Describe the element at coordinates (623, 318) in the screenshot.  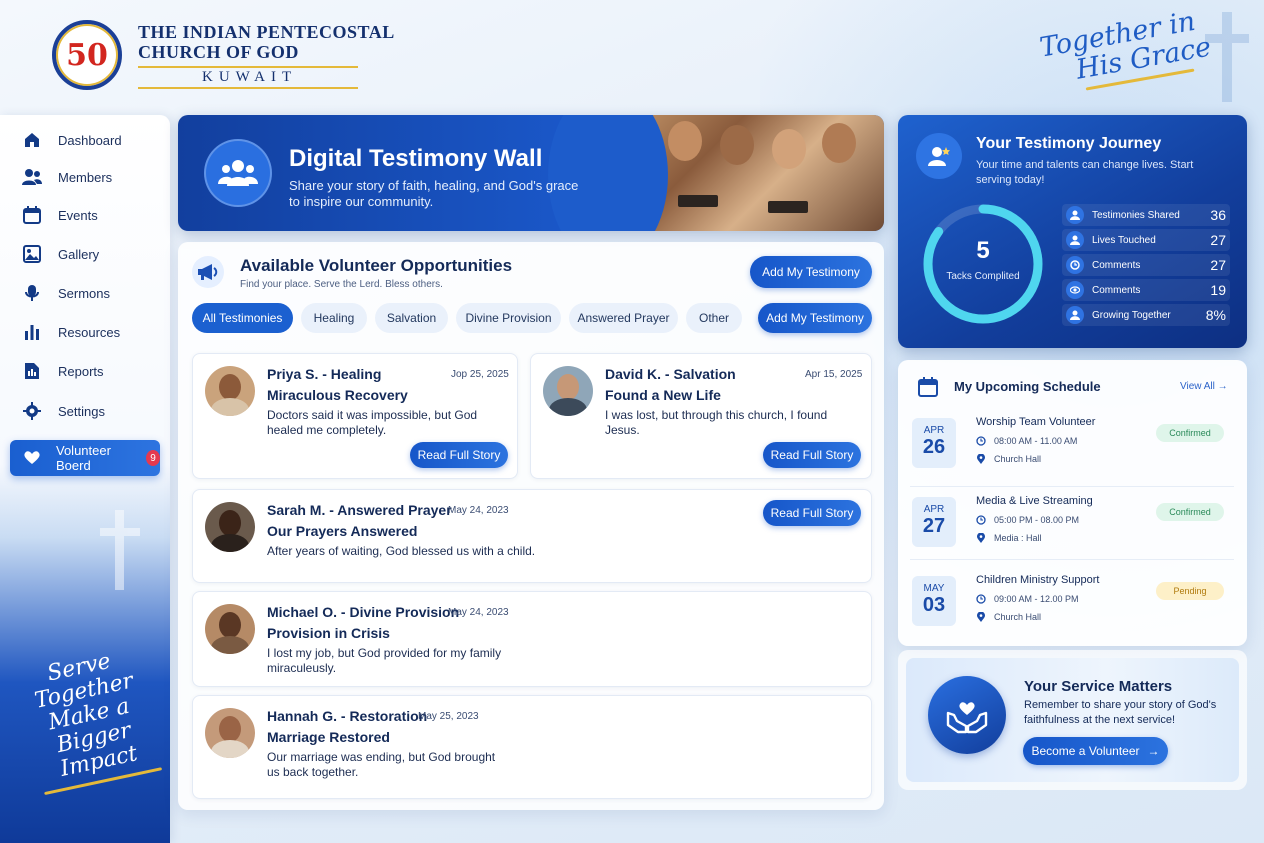
I see `filter-answered-prayer: Answered Prayer` at that location.